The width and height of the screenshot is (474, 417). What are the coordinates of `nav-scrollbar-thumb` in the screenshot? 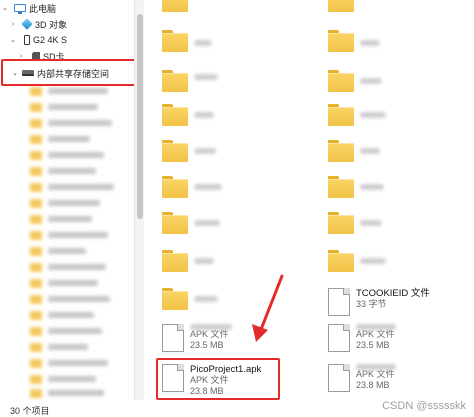 It's located at (140, 116).